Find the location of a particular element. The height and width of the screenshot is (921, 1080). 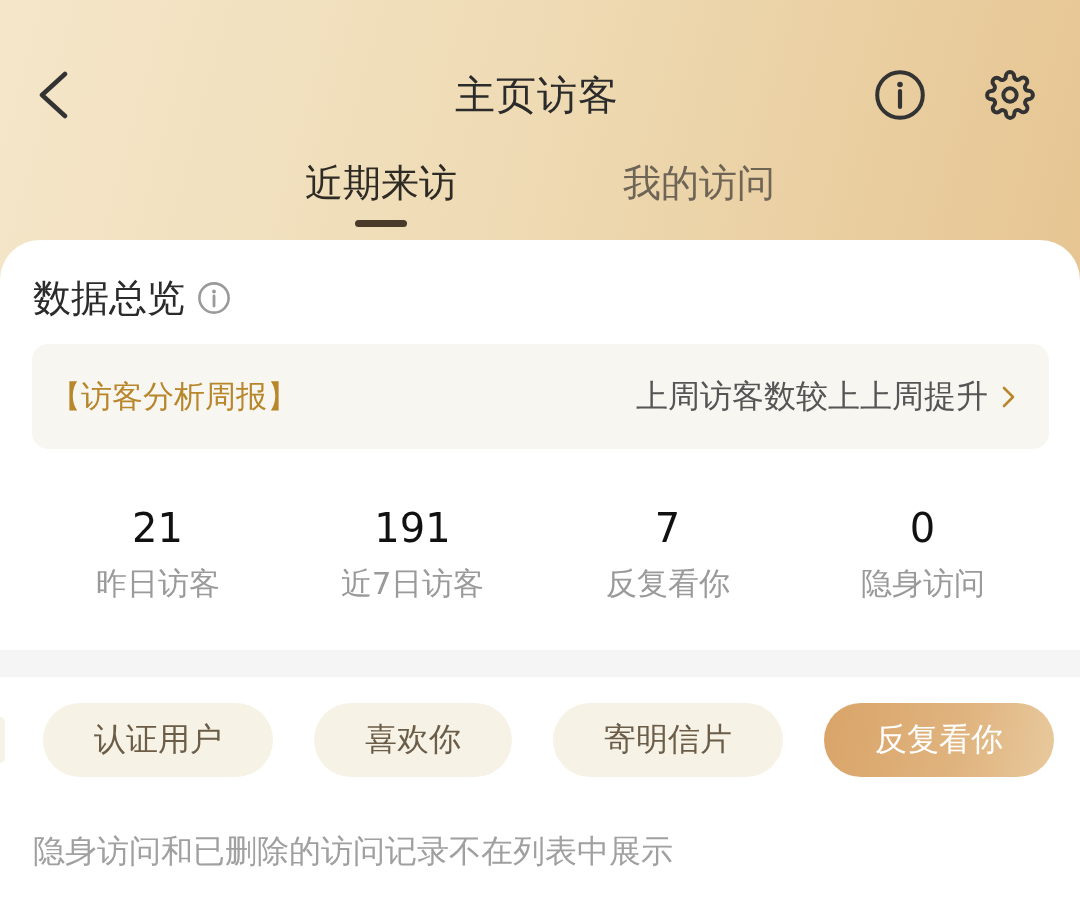

note-text: 隐身访问和已删除的访问记录不在列表中展示 is located at coordinates (353, 851).